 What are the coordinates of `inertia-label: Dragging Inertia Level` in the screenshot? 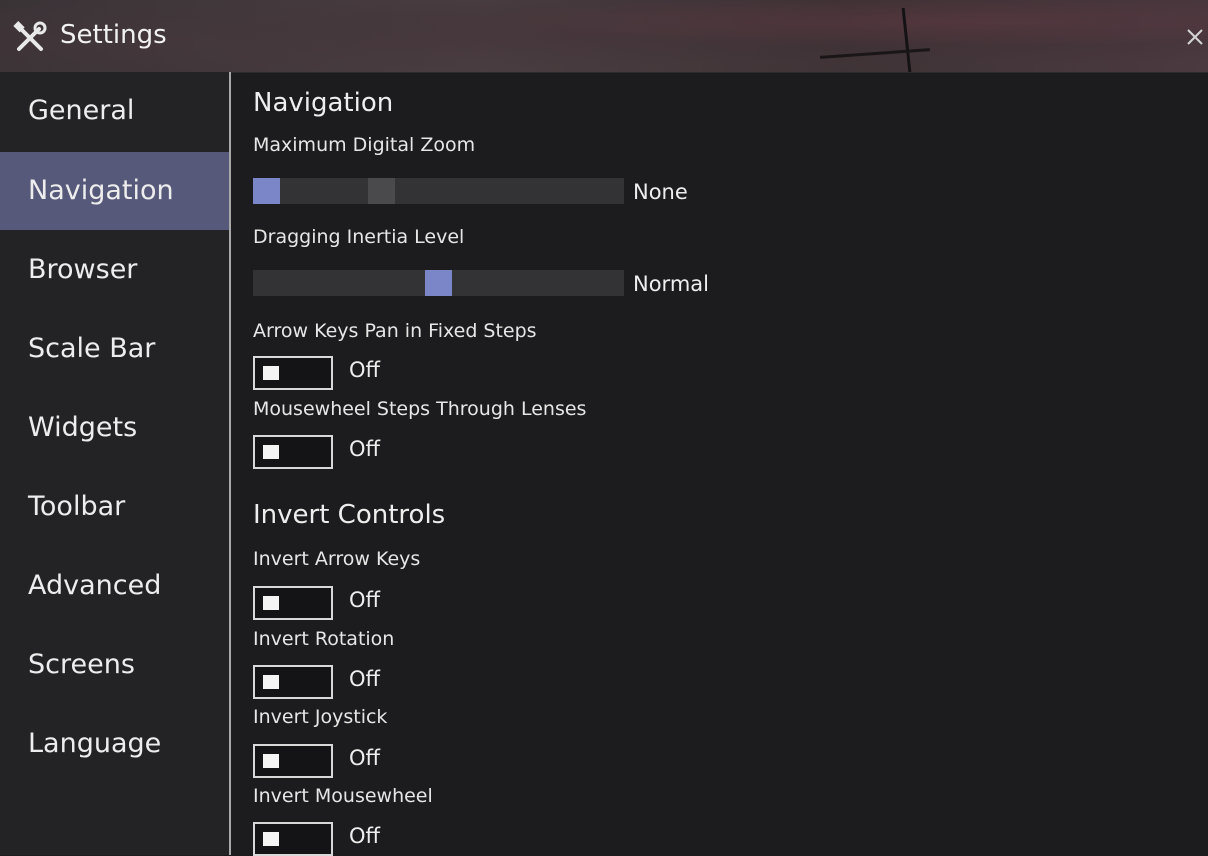 It's located at (359, 237).